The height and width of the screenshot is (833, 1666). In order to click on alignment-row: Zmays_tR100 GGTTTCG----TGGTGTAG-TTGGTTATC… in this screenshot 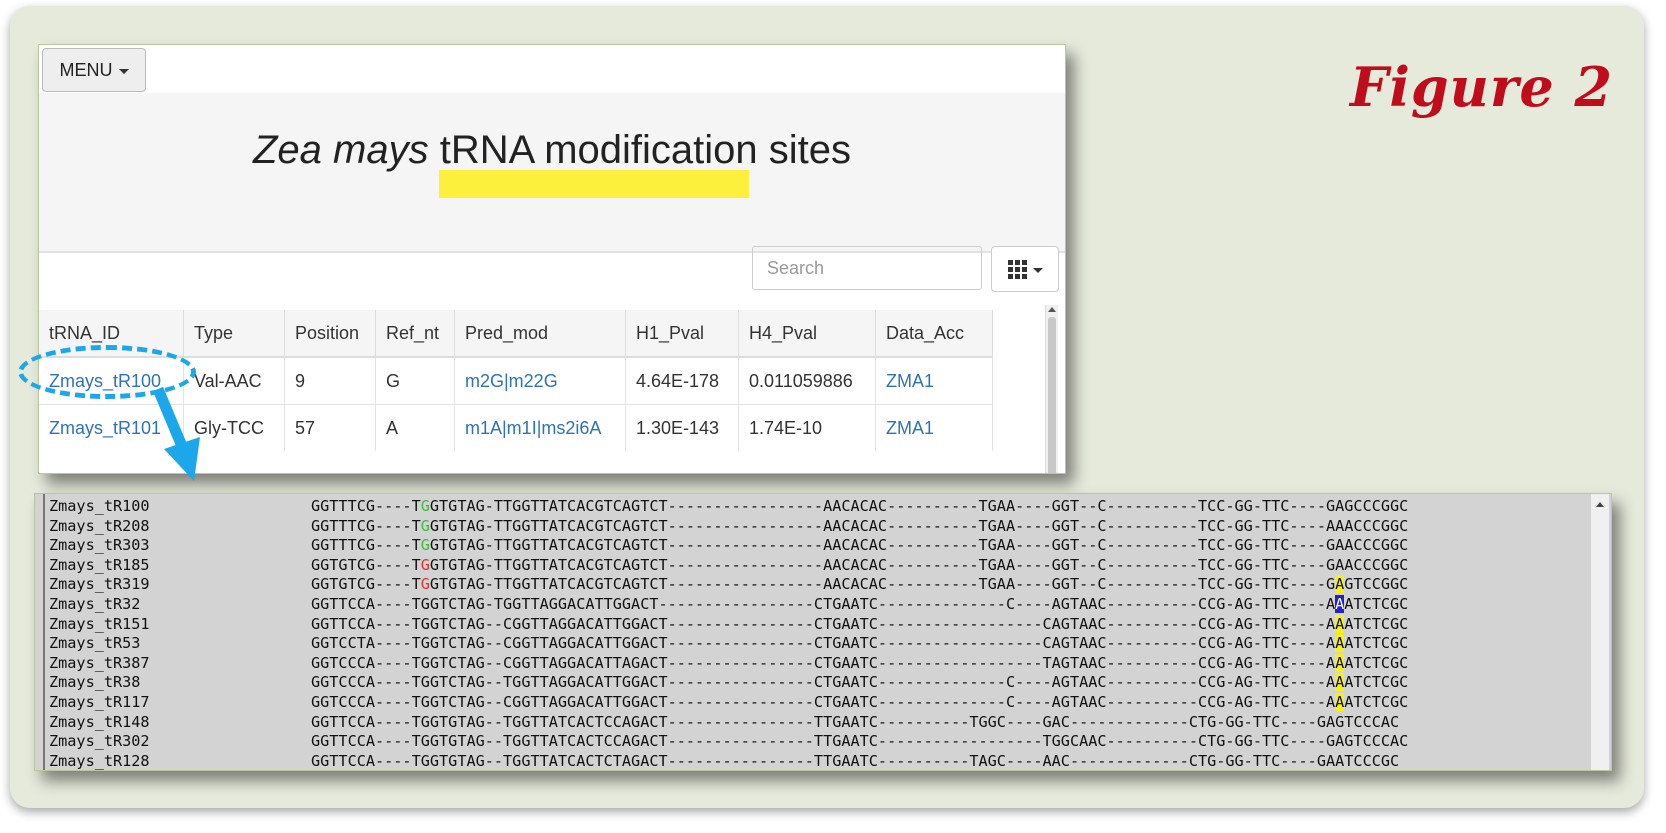, I will do `click(728, 507)`.